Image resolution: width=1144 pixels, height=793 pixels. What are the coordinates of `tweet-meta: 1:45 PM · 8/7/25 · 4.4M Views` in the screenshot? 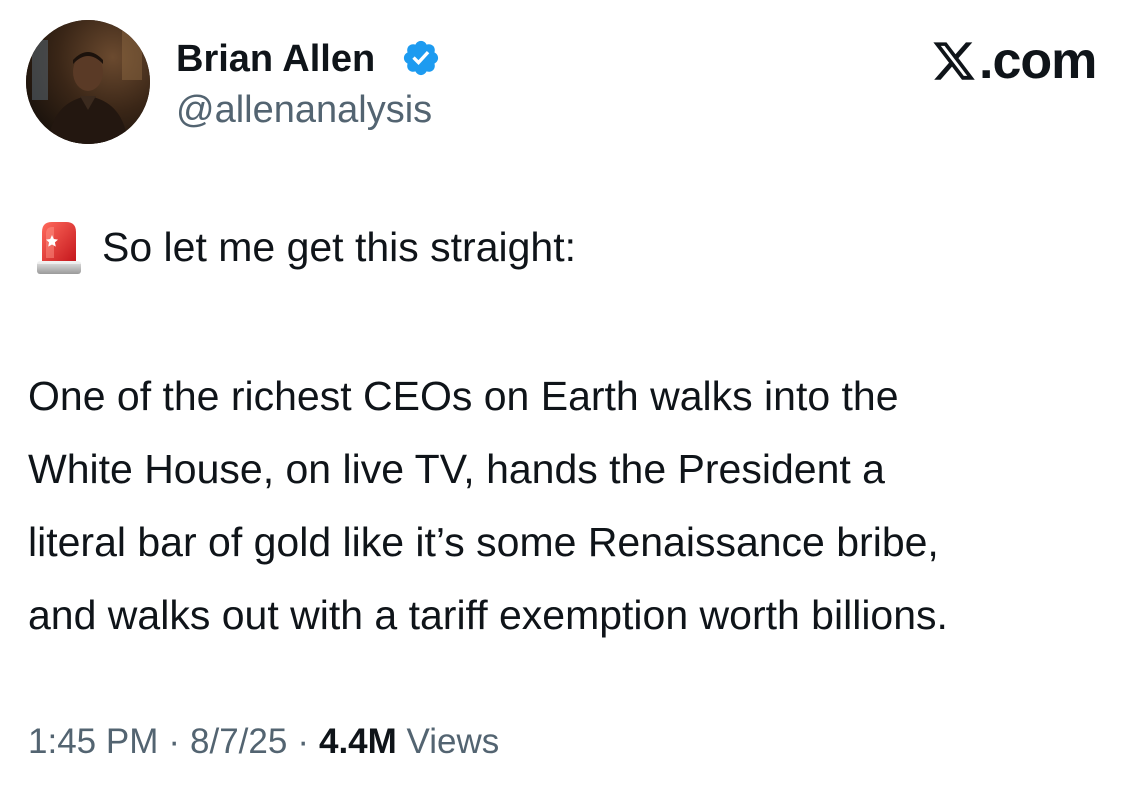 It's located at (263, 742).